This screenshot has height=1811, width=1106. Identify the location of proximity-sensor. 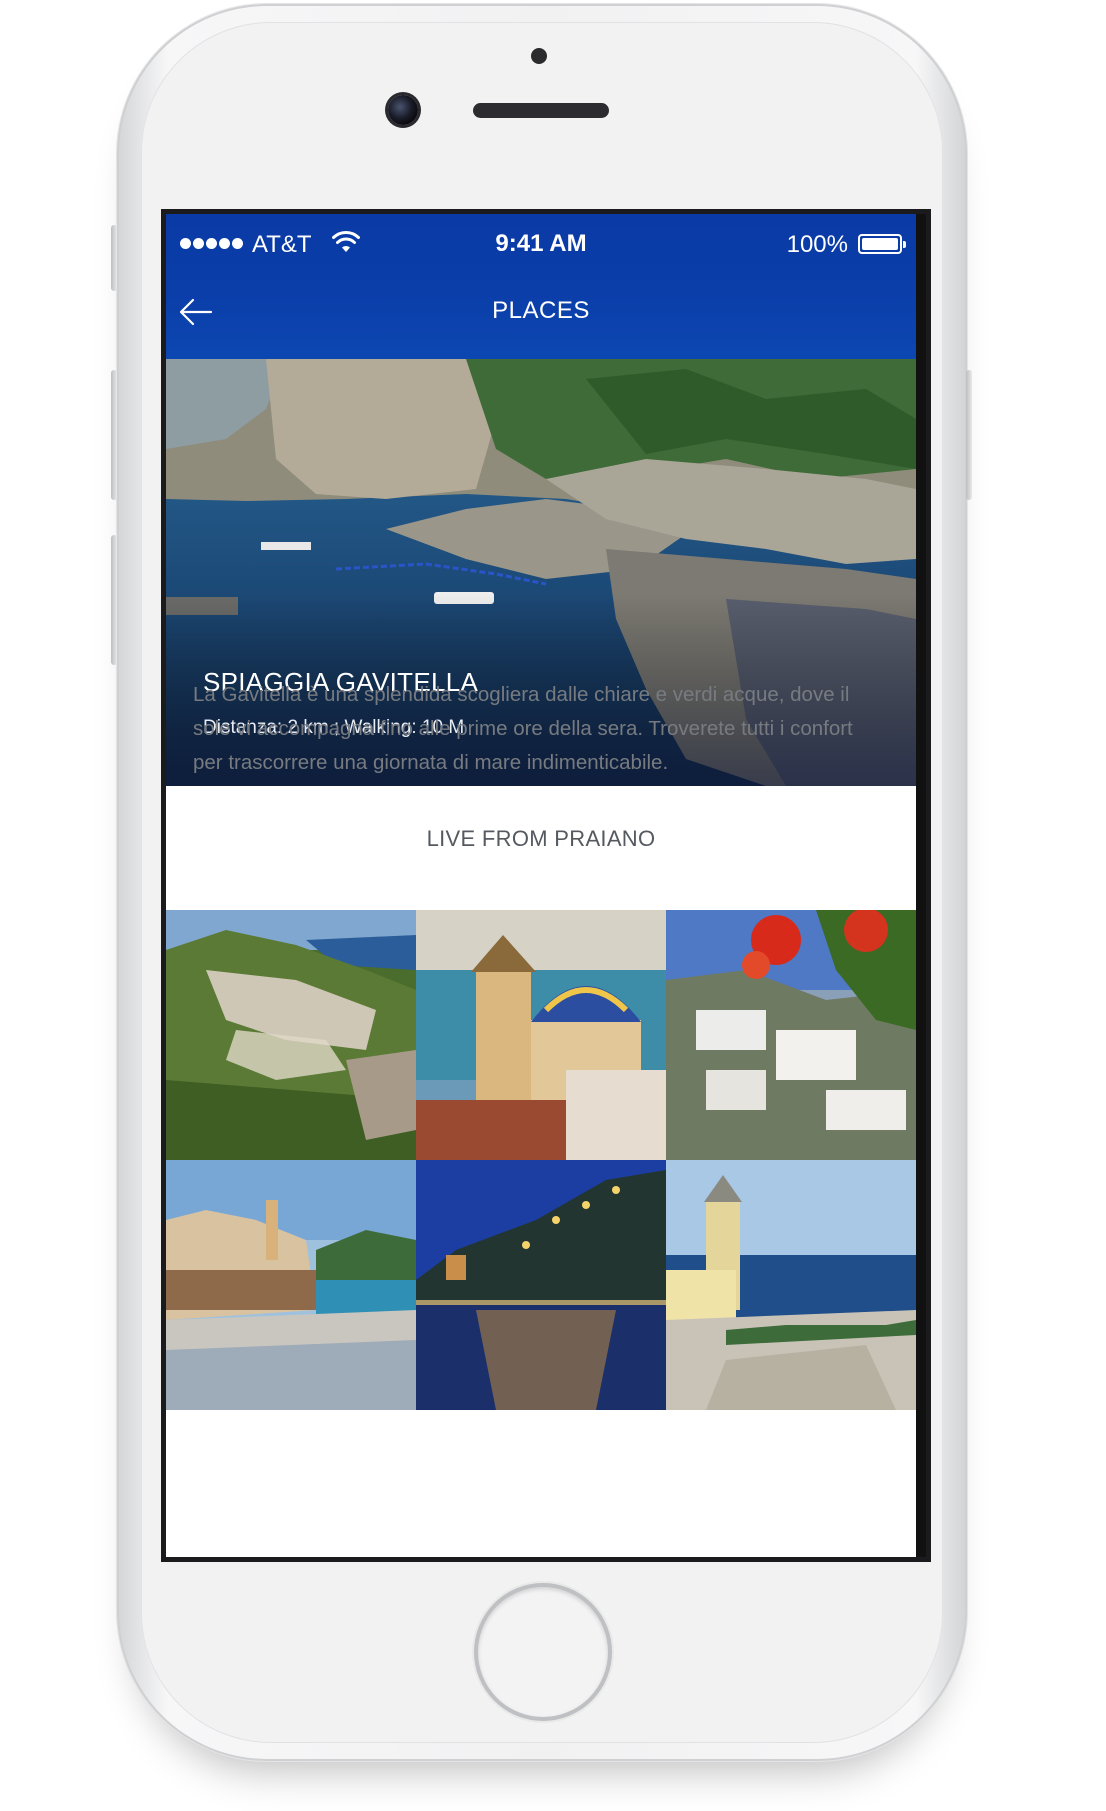
(539, 56).